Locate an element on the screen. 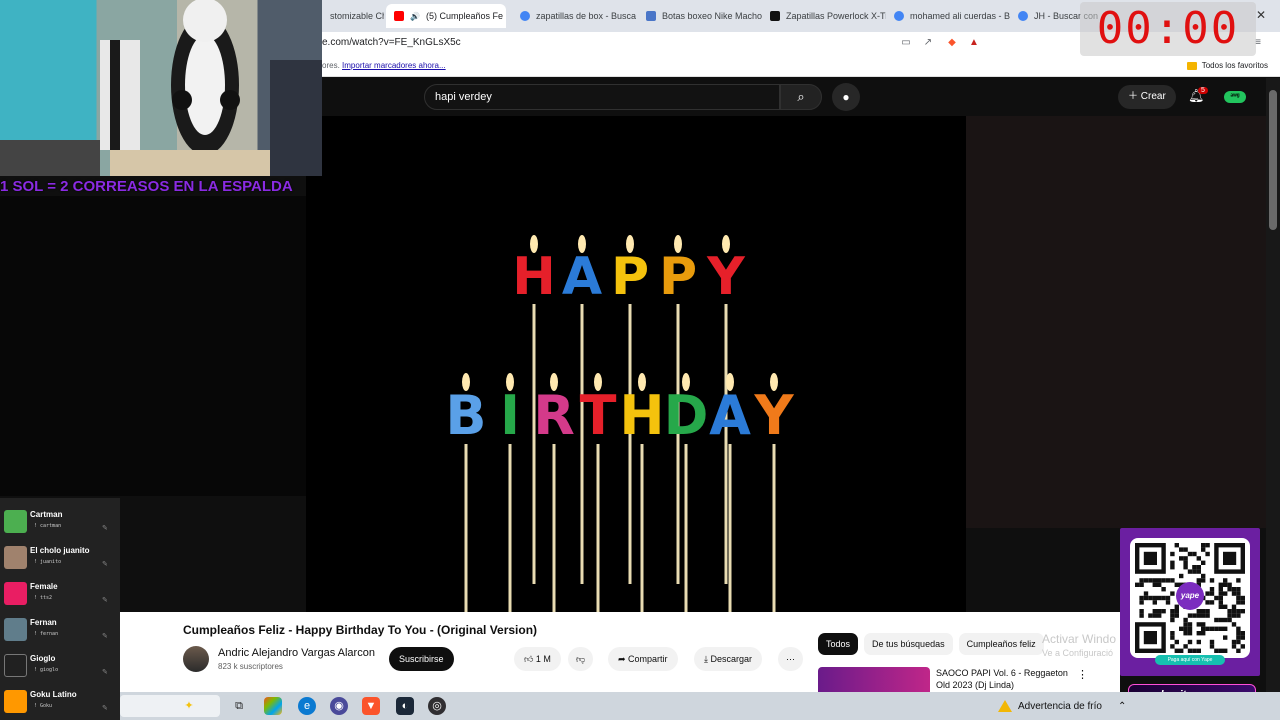  search-input: hapi verdey is located at coordinates (602, 97).